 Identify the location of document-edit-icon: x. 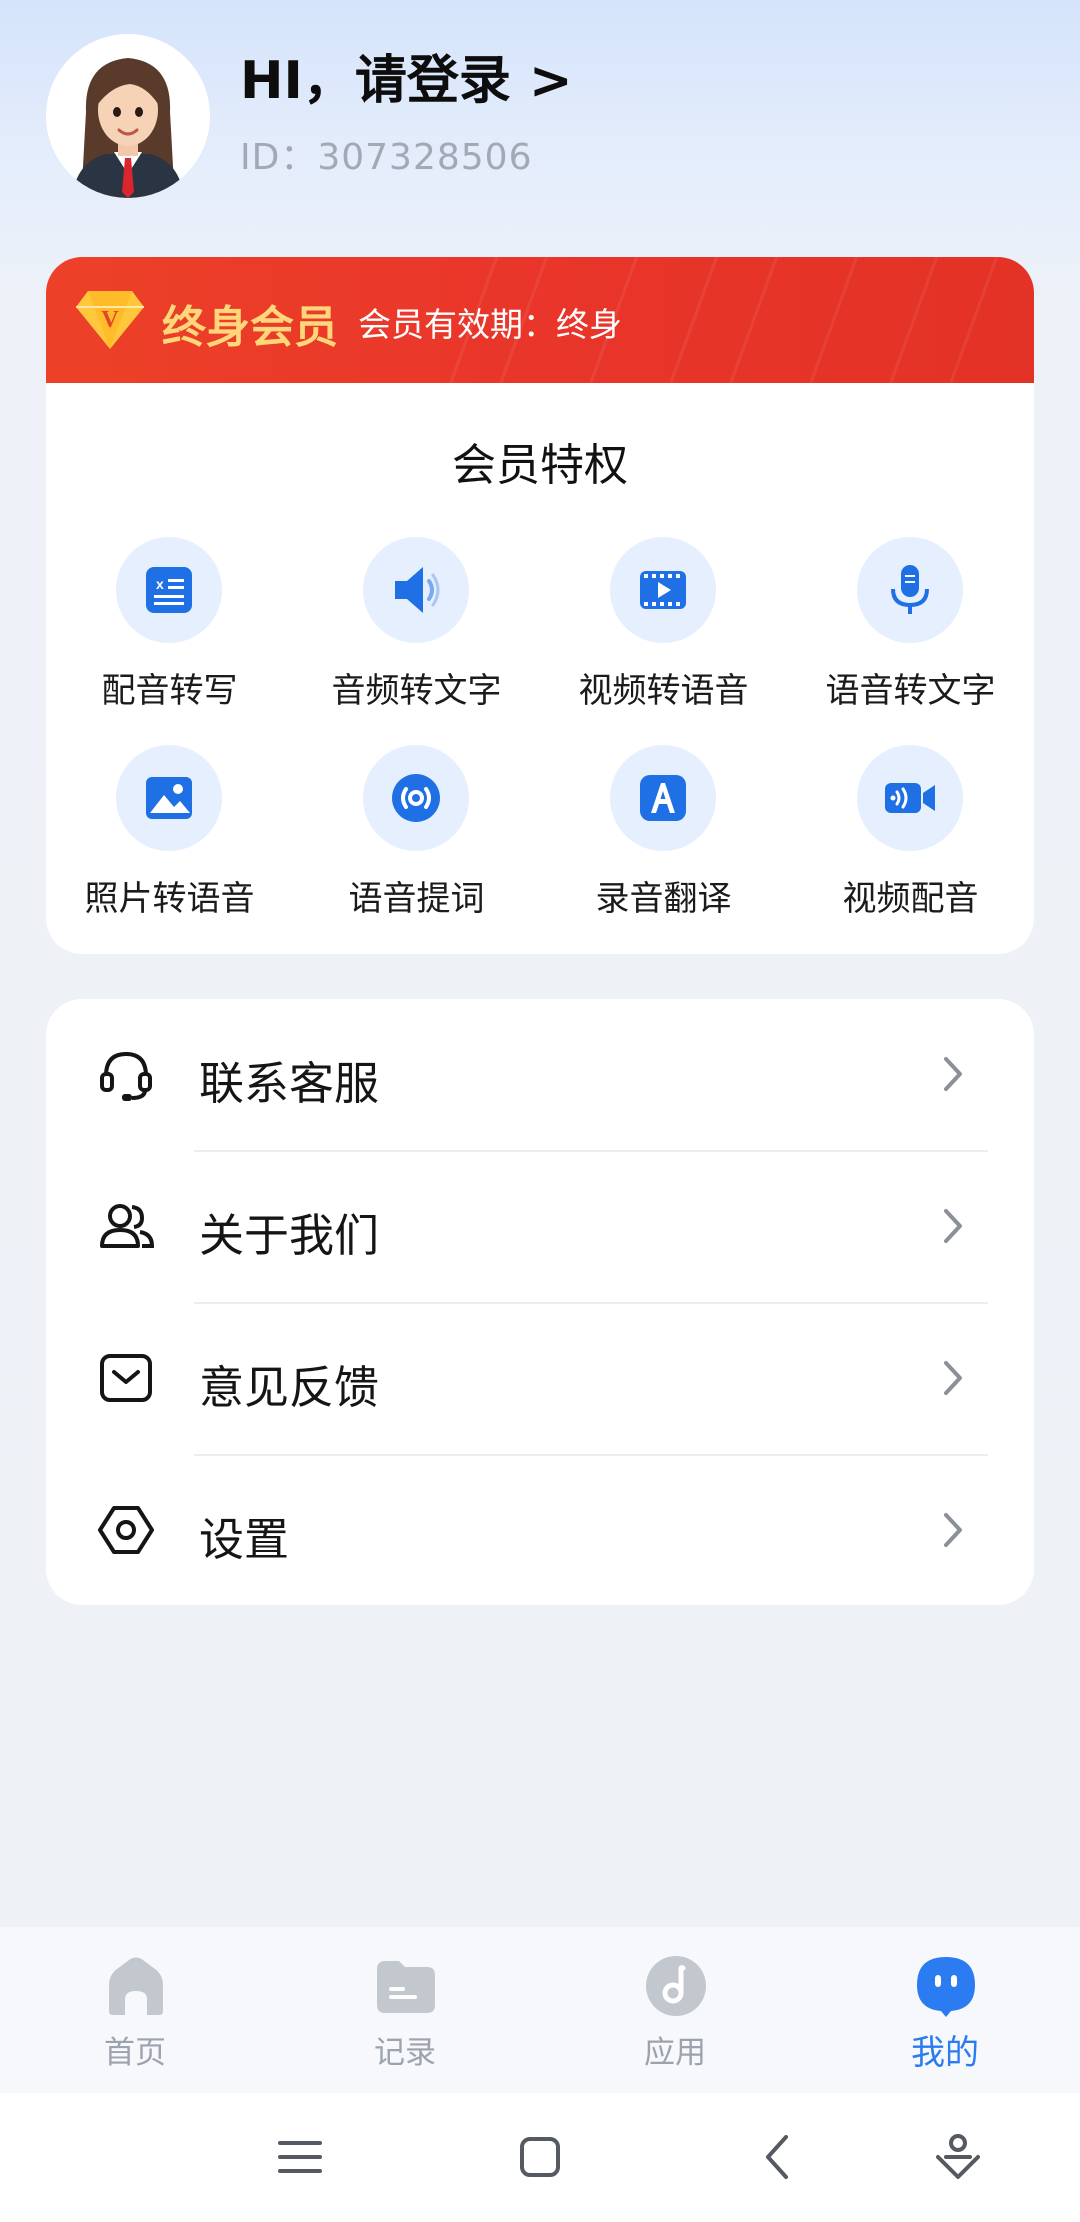
(169, 590).